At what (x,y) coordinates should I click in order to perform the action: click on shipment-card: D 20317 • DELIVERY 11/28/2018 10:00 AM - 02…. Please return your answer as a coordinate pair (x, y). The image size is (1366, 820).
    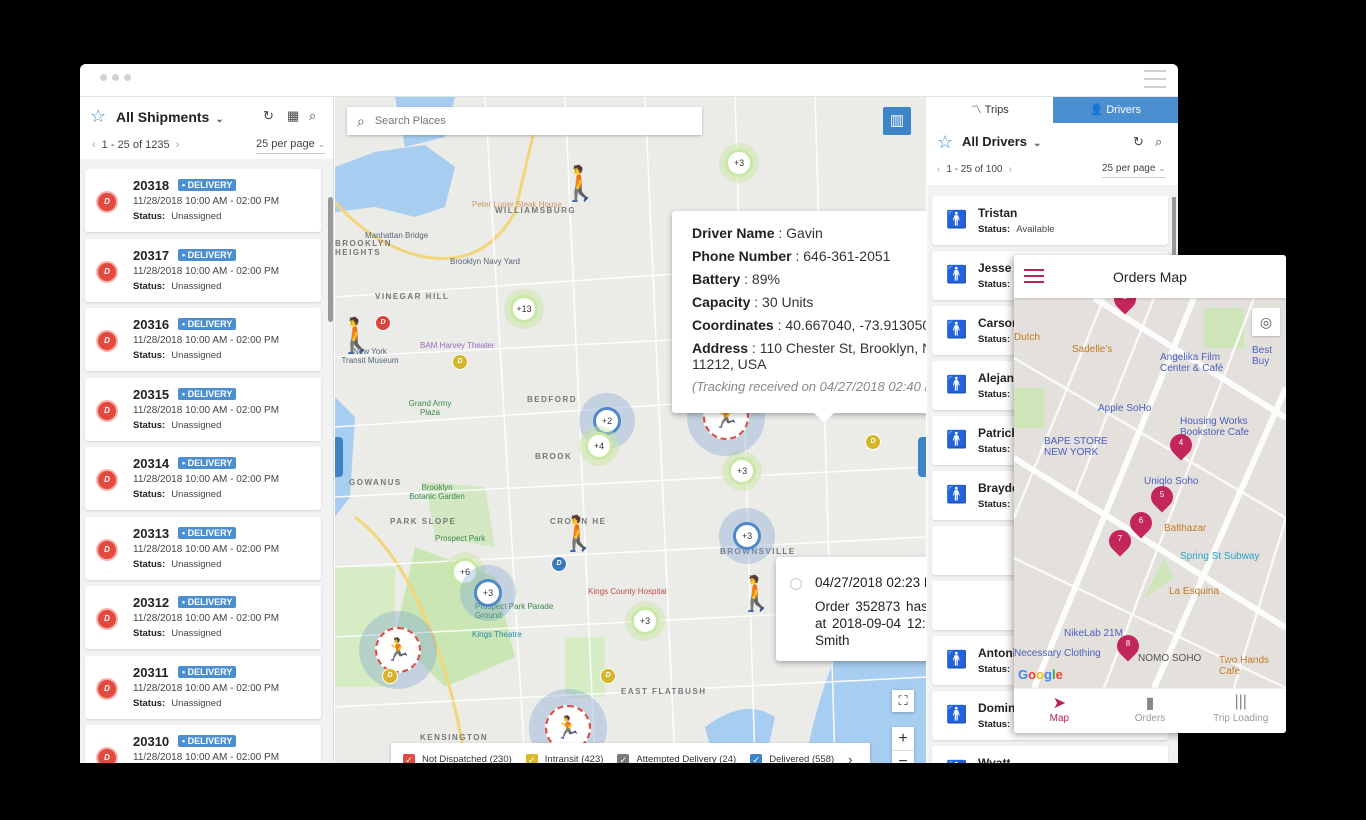
    Looking at the image, I should click on (203, 270).